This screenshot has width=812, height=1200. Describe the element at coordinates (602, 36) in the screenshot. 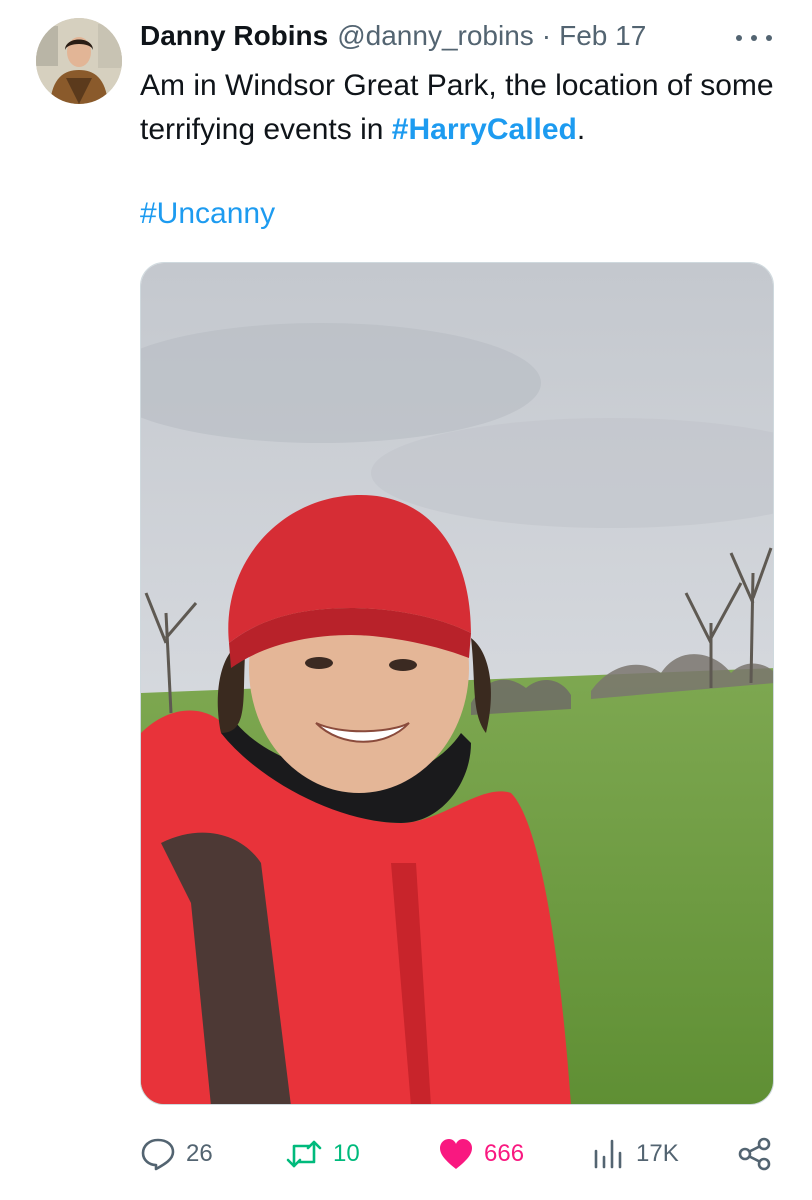

I see `timestamp: Feb 17` at that location.